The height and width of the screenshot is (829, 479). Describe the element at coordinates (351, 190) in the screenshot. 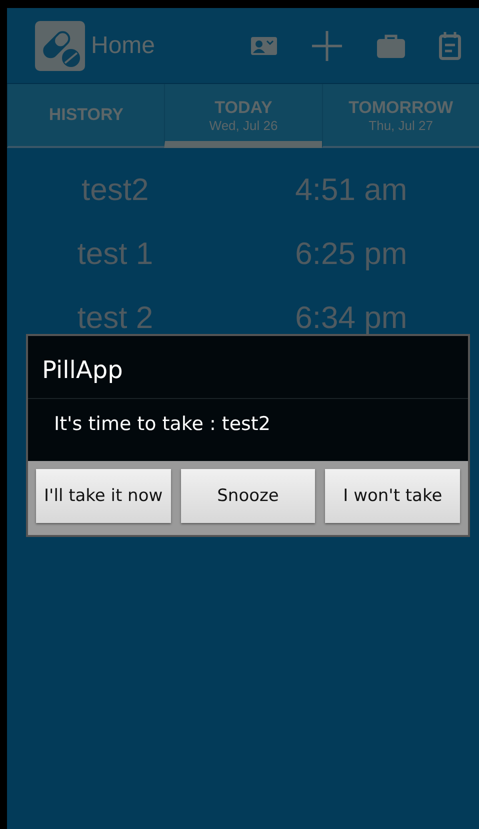

I see `dose-time: 4:51 am` at that location.